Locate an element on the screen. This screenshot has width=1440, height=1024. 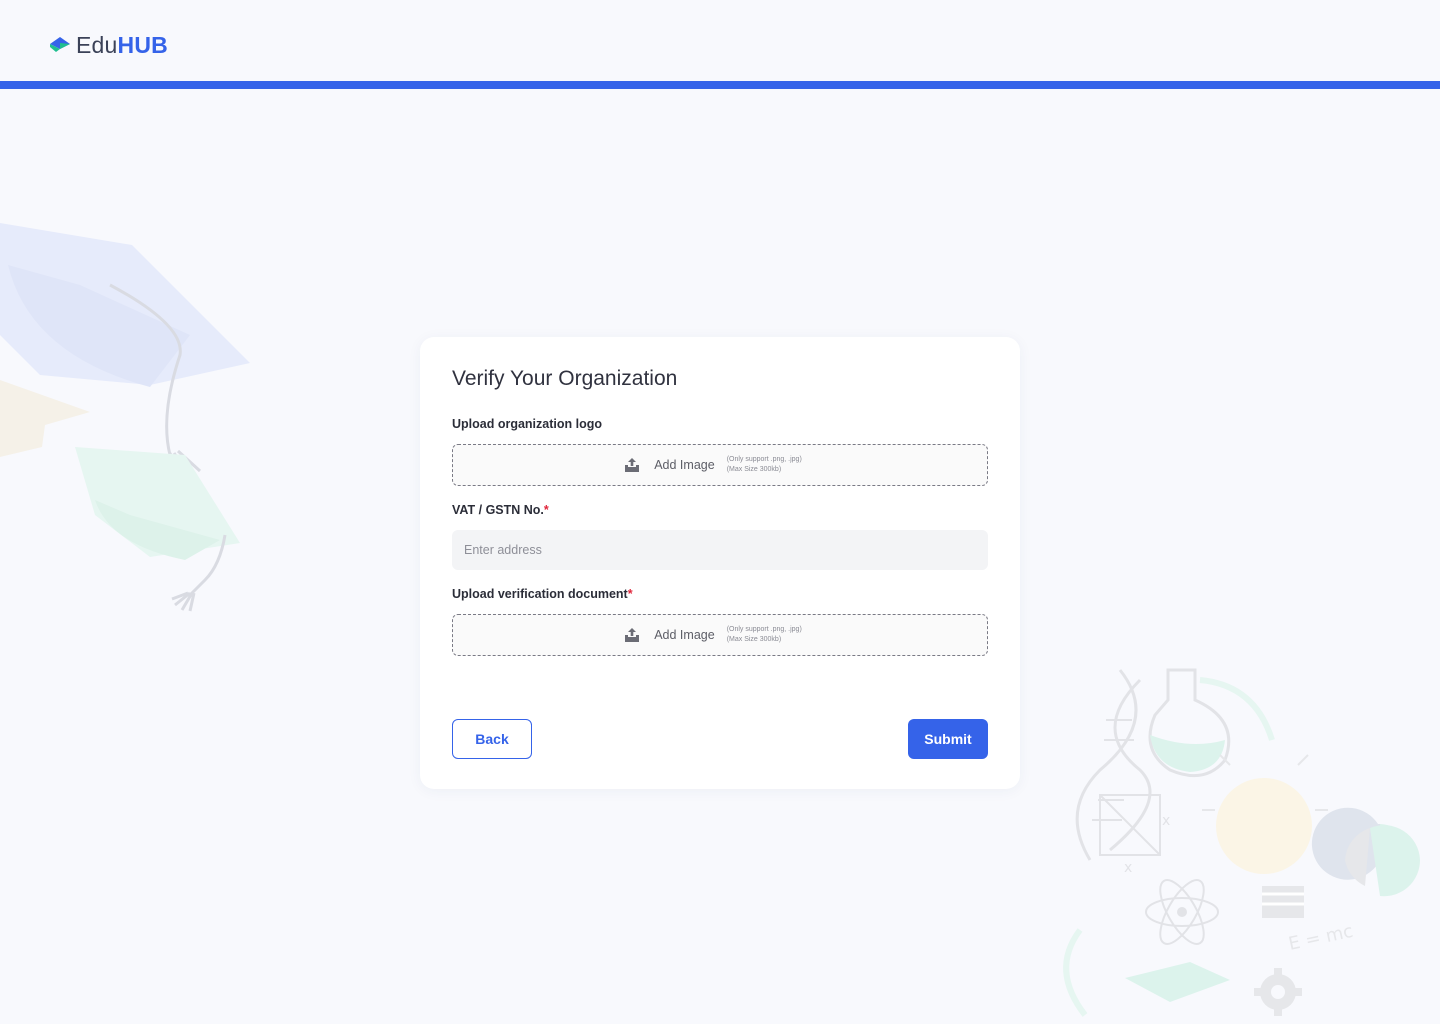
brand-name-hub: HUB is located at coordinates (142, 44).